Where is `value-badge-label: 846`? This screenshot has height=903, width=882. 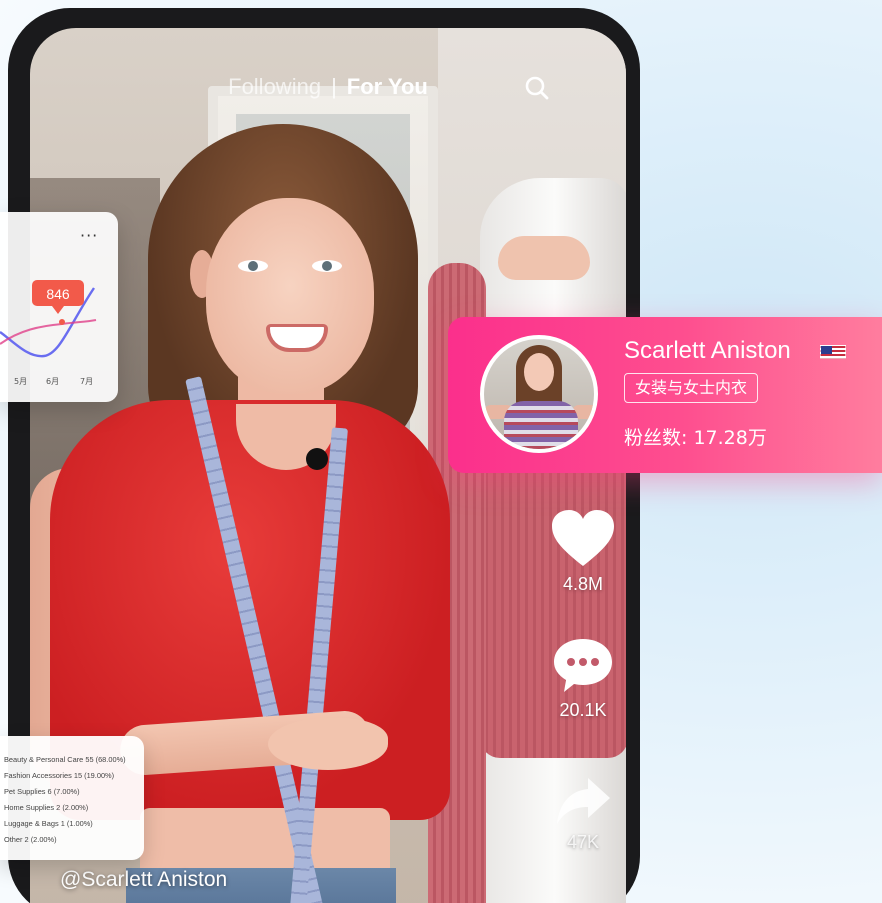 value-badge-label: 846 is located at coordinates (58, 294).